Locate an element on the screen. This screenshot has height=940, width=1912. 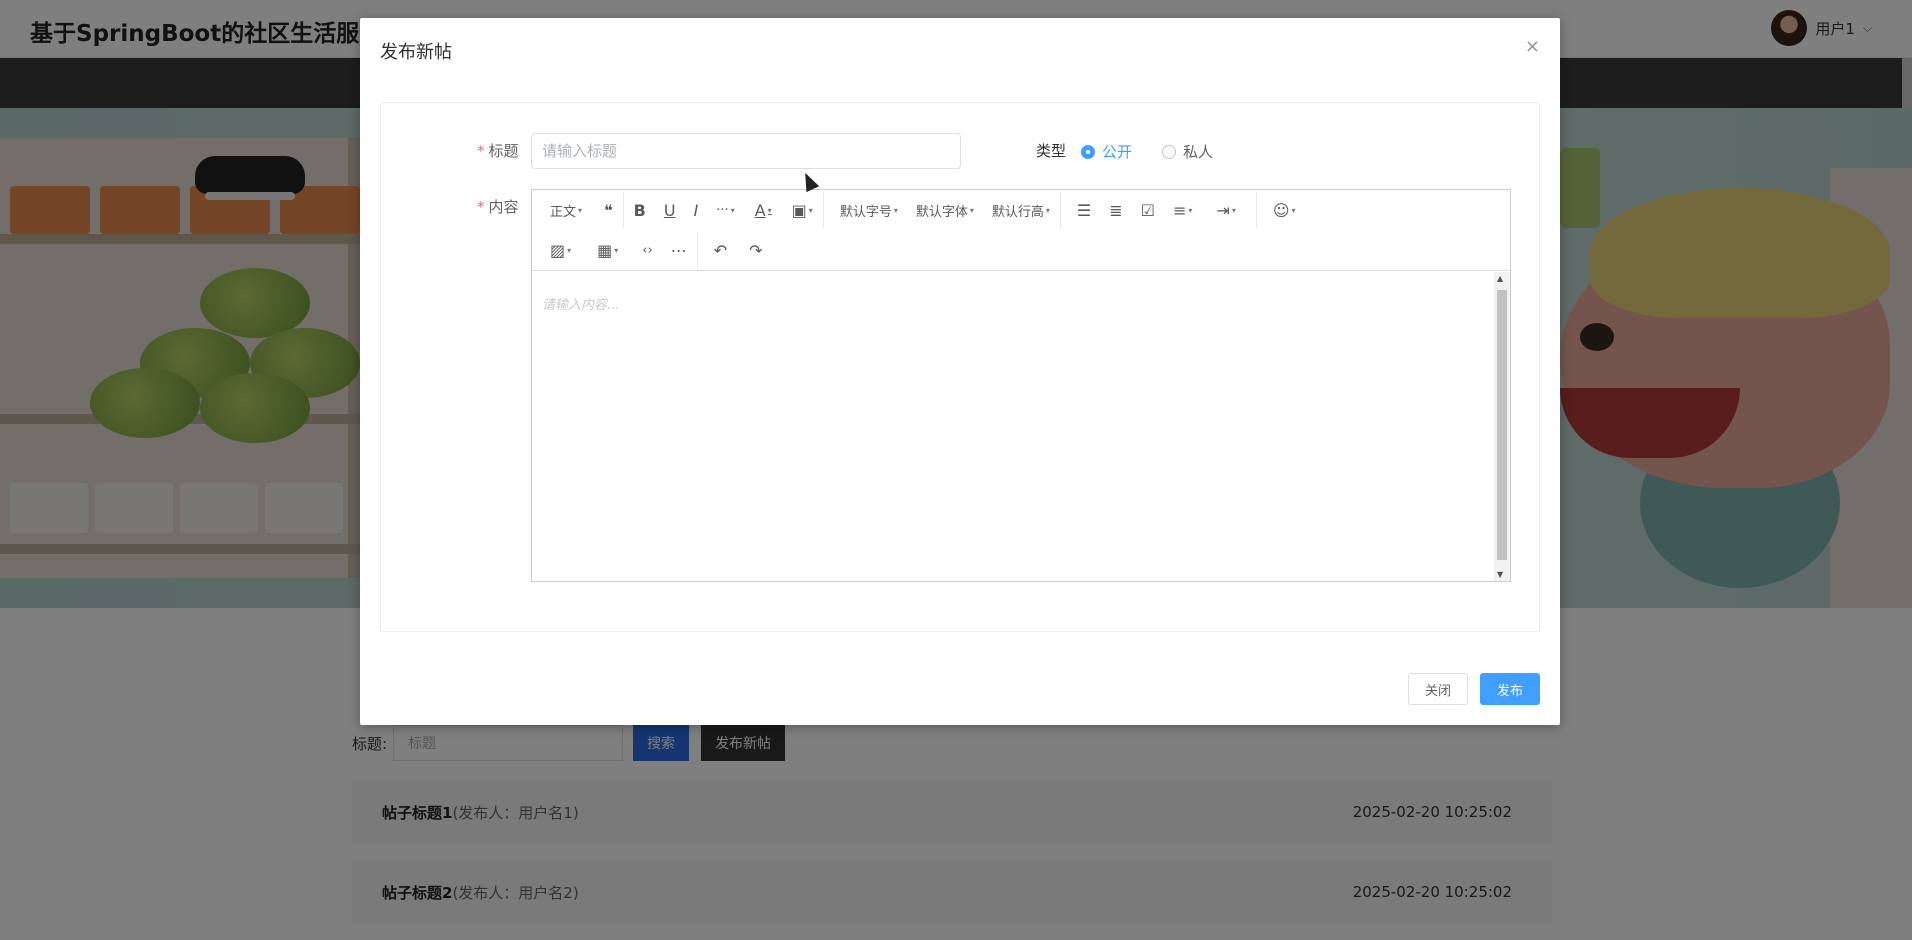
line-height-select: 默认行高 ▾ is located at coordinates (1021, 210).